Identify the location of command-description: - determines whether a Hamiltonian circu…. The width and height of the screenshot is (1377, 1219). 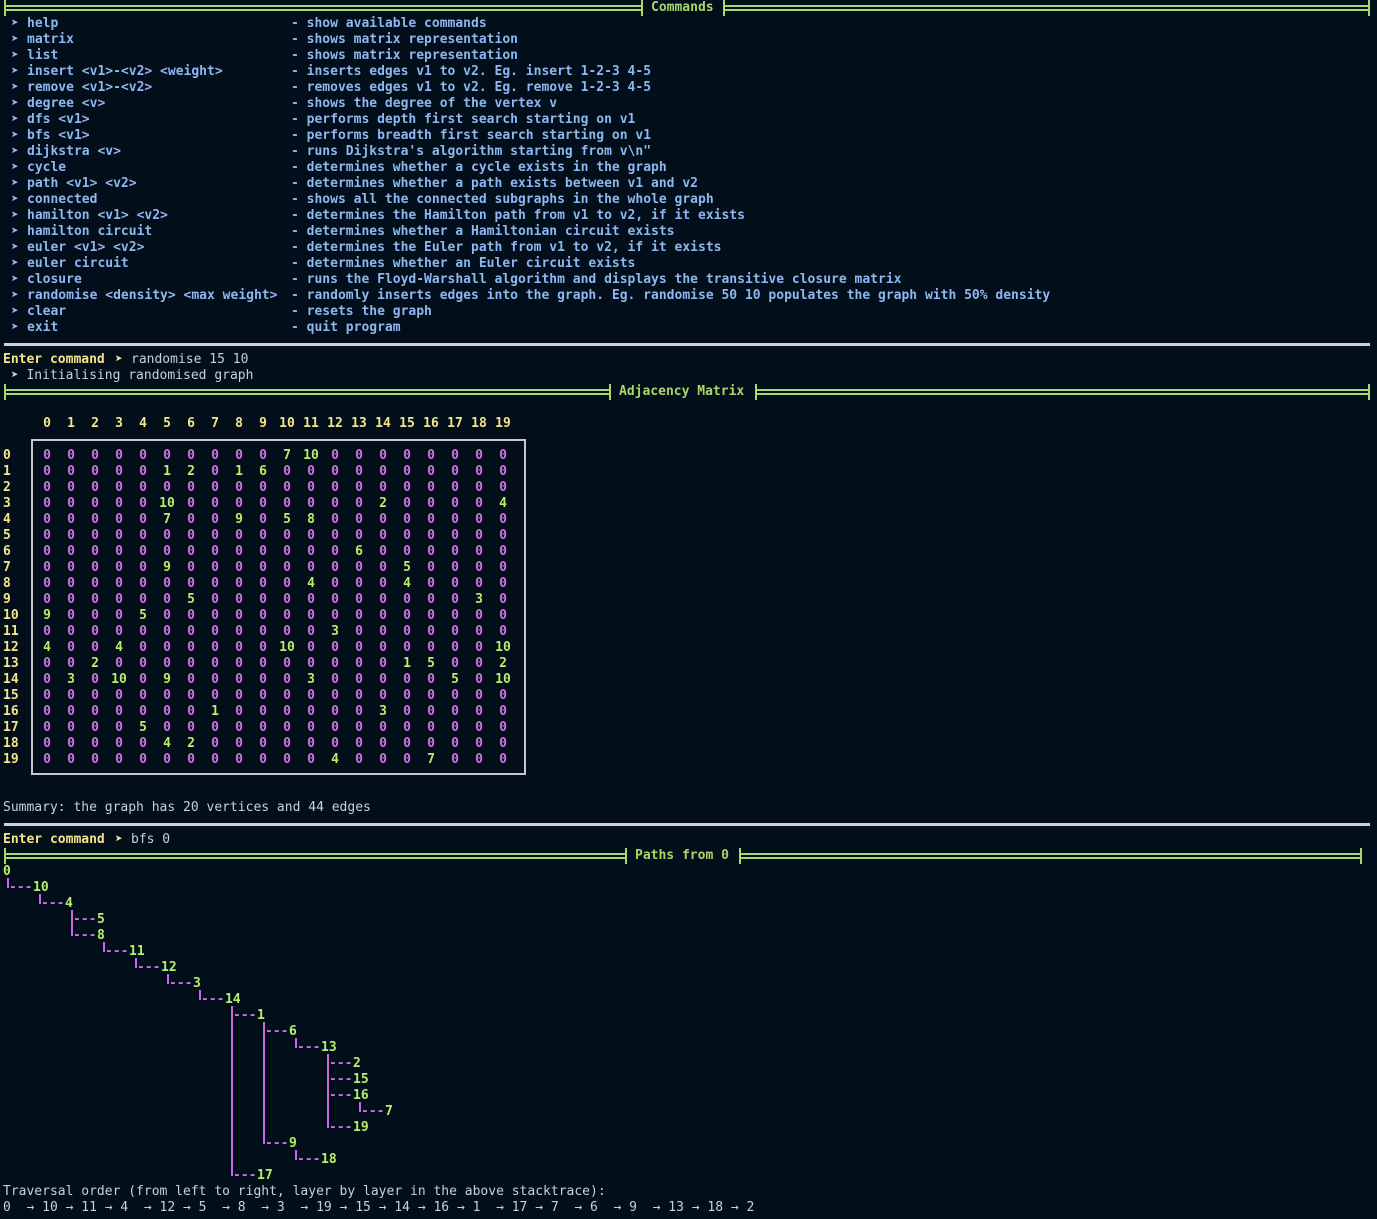
(483, 231).